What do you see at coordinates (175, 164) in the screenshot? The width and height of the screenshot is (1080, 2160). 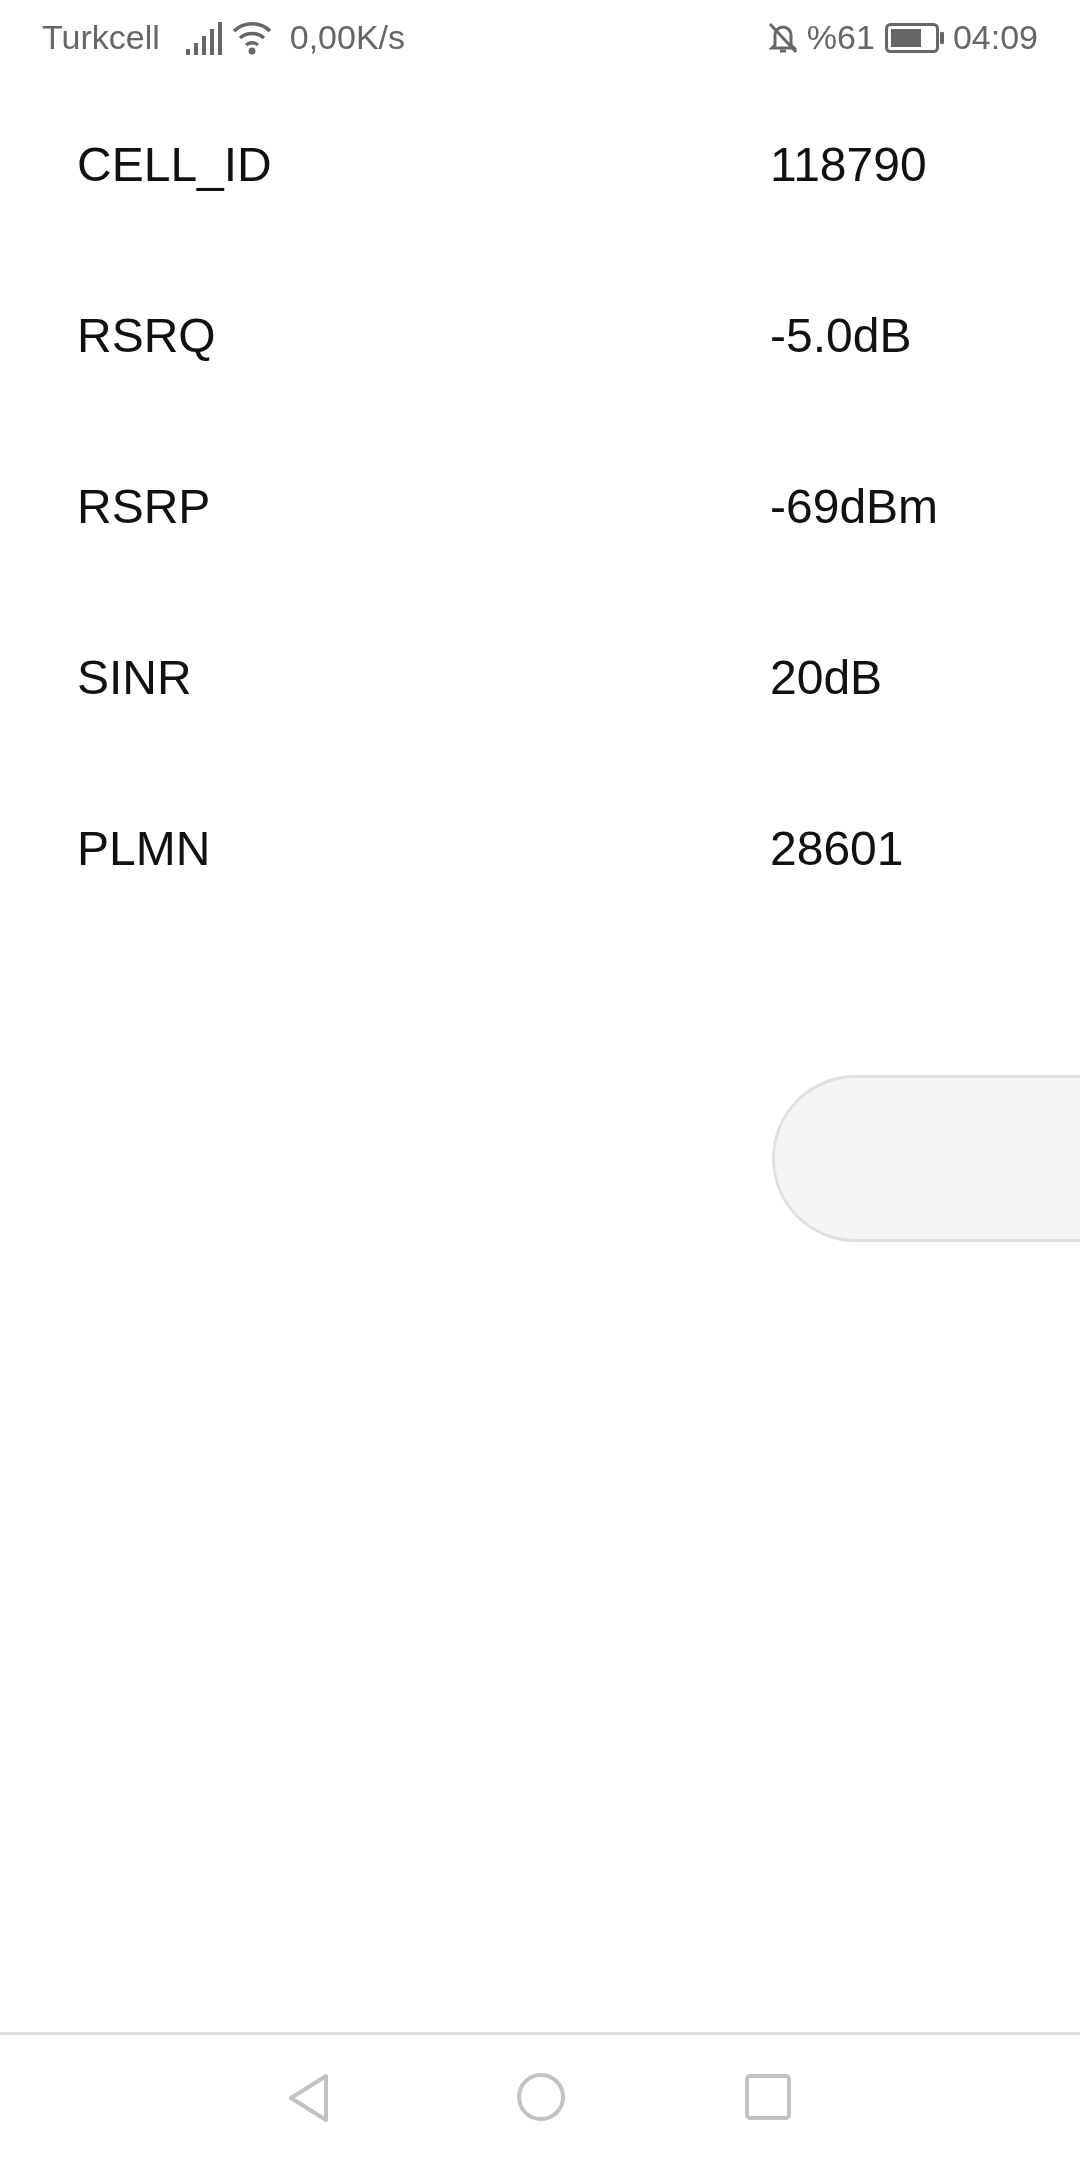 I see `field-label: CELL_ID` at bounding box center [175, 164].